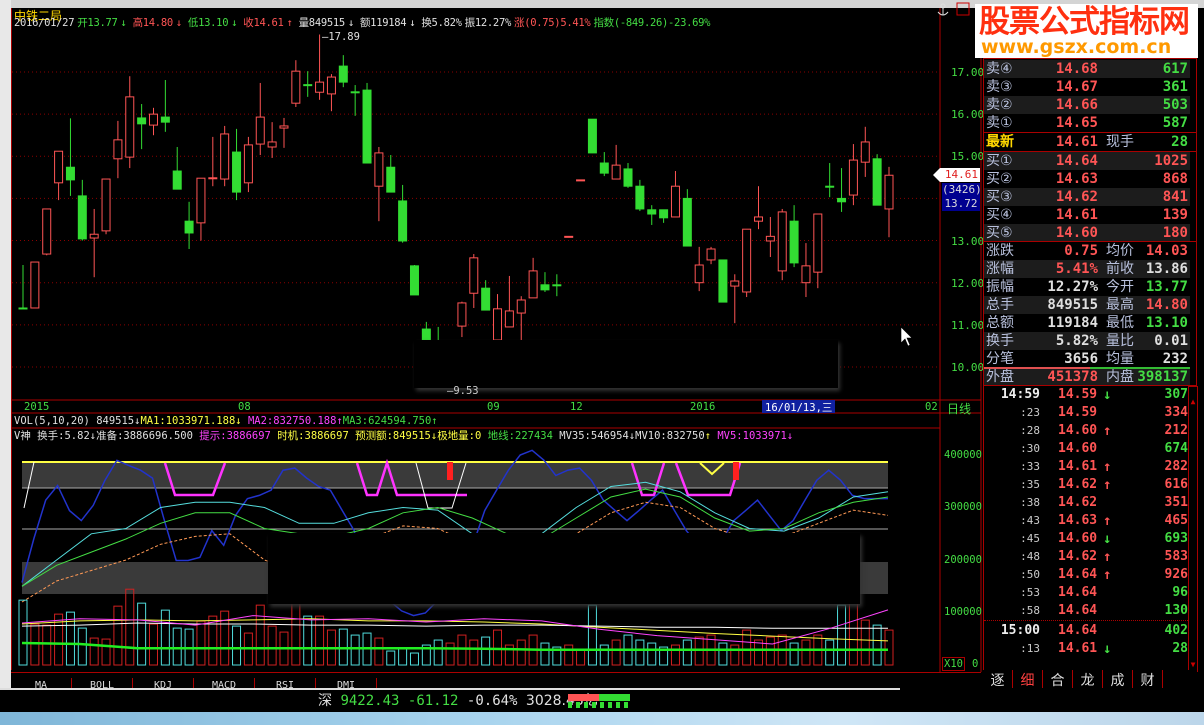 Image resolution: width=1204 pixels, height=725 pixels. Describe the element at coordinates (389, 23) in the screenshot. I see `info-amt: 额119184 ↓` at that location.